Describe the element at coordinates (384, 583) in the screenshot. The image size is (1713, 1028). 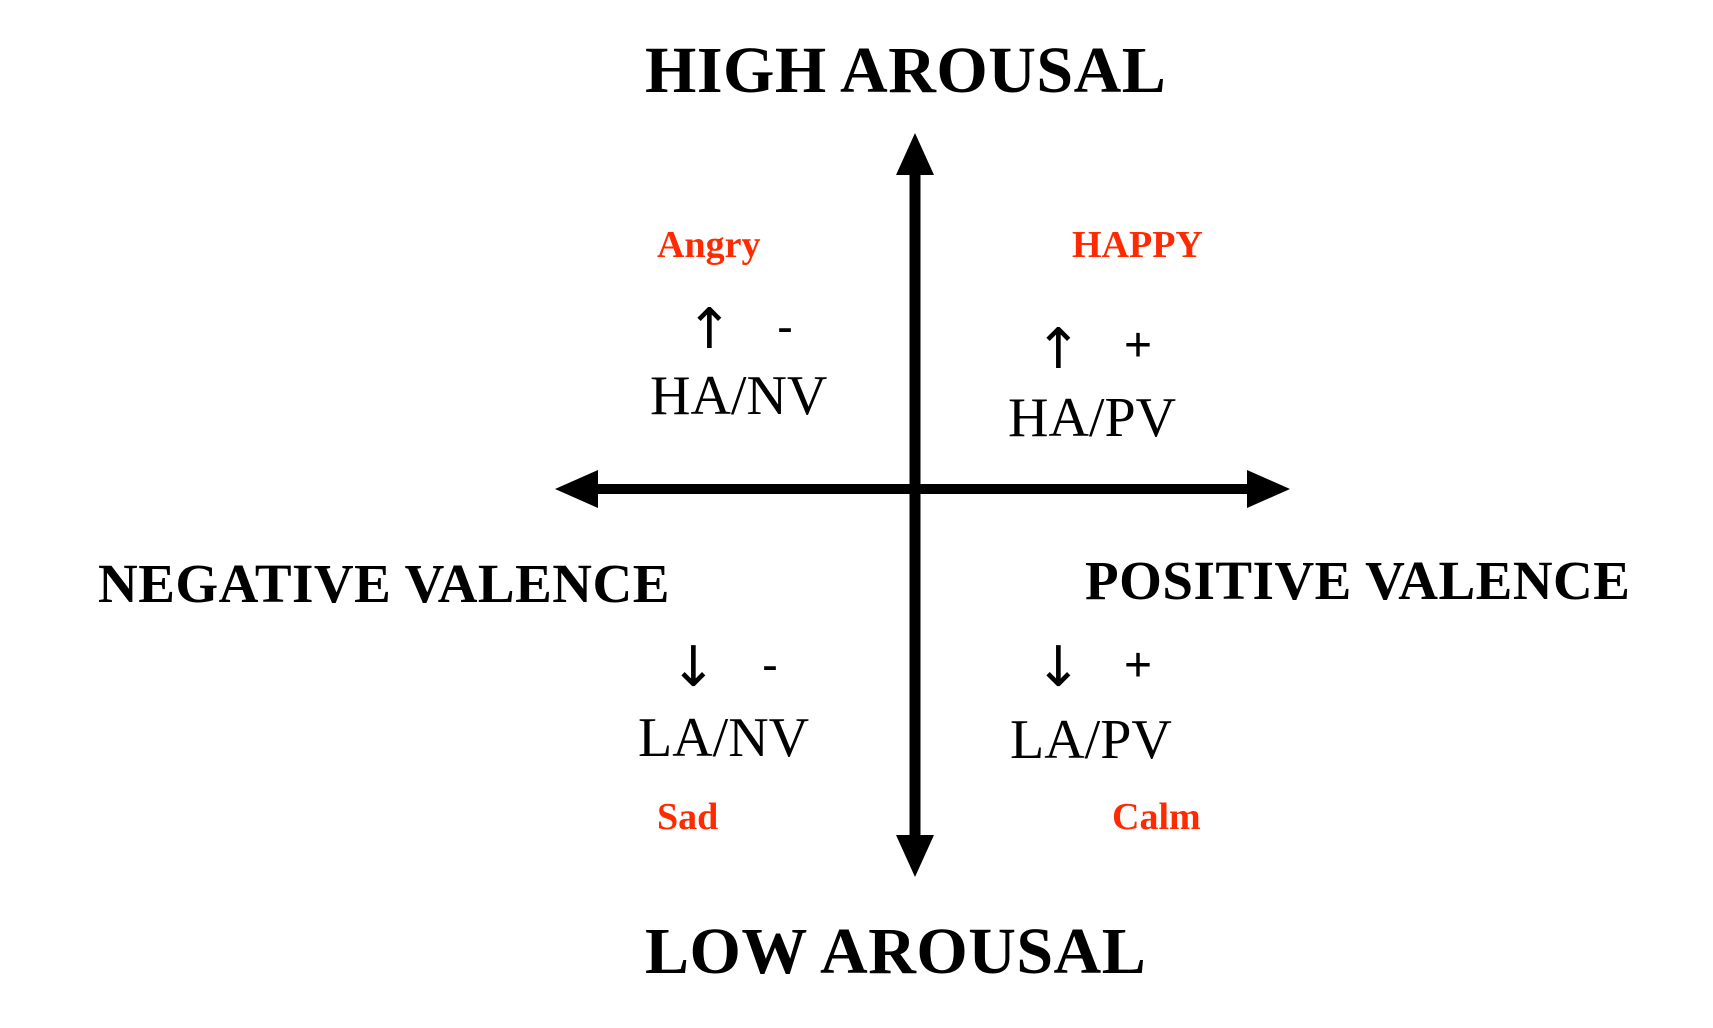
I see `negative-valence-title: NEGATIVE VALENCE` at that location.